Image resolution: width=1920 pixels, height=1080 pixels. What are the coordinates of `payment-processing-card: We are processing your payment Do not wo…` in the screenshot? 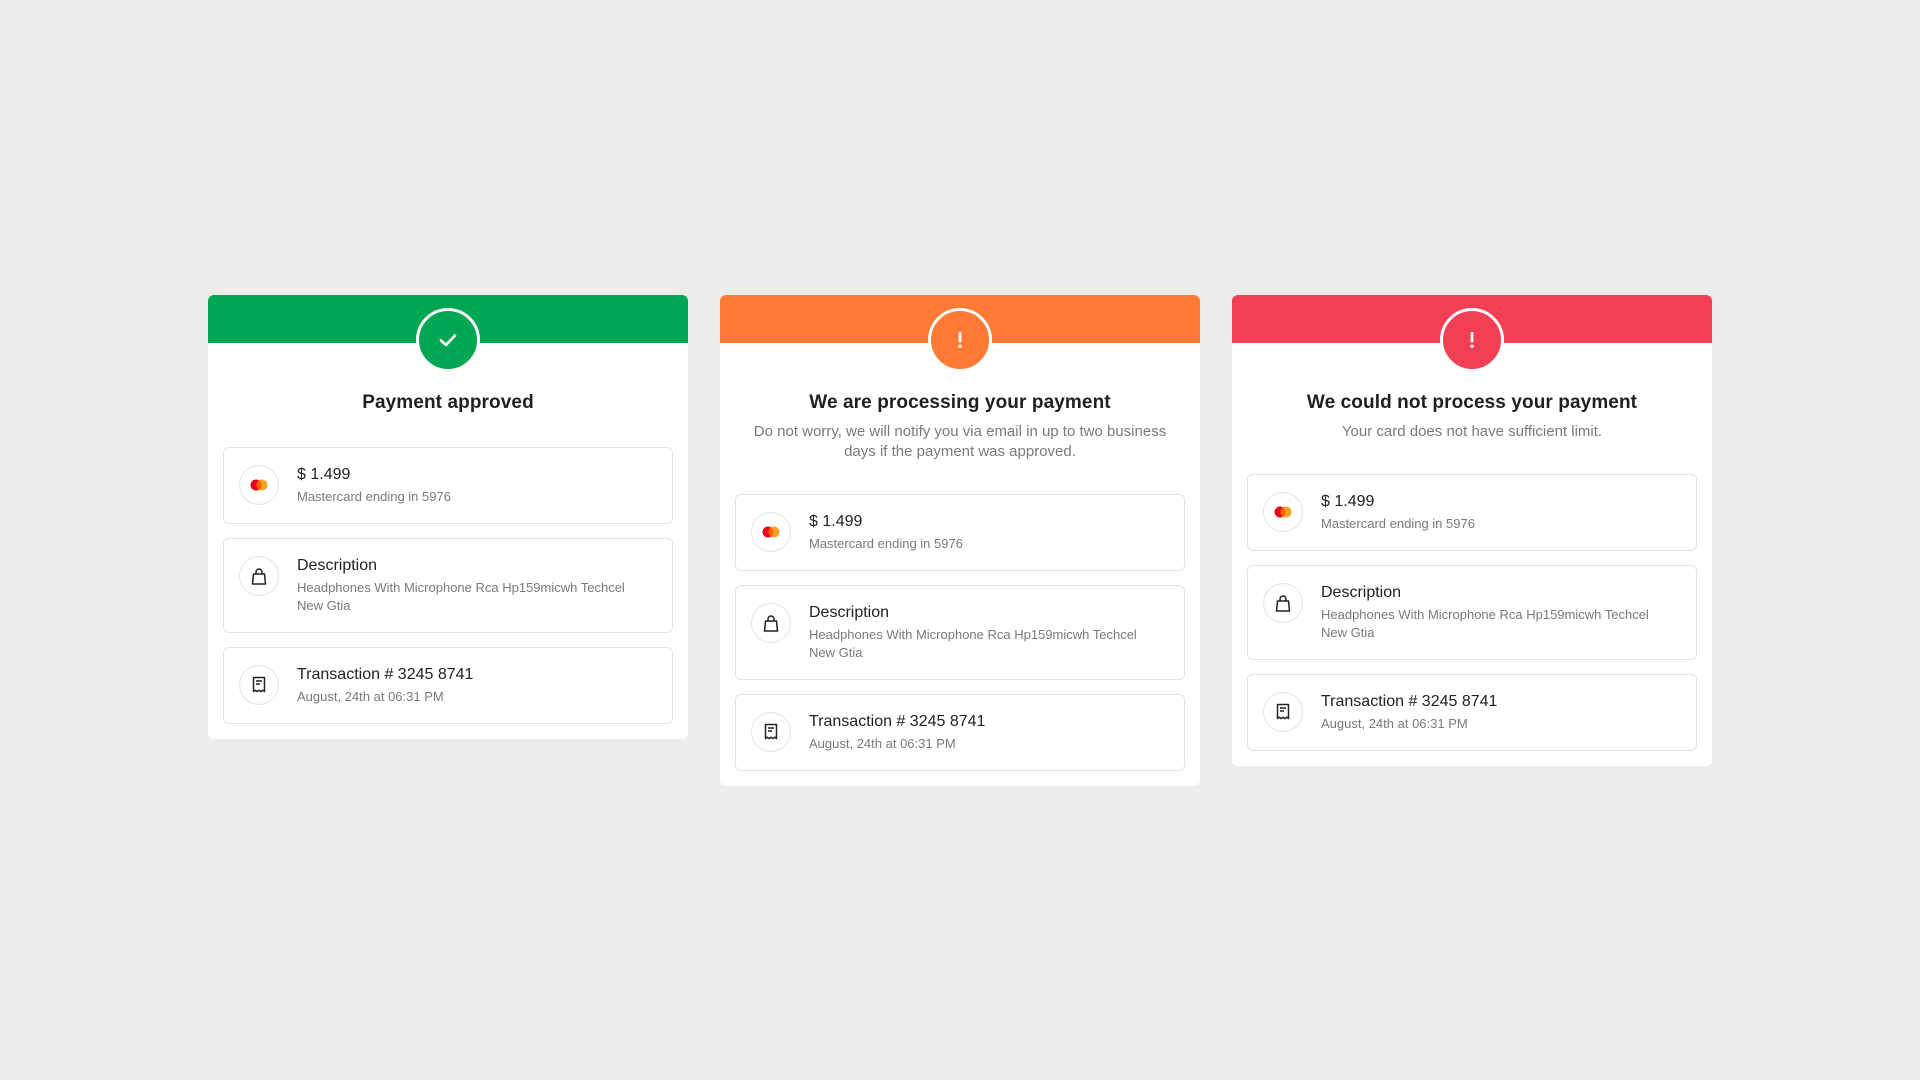 It's located at (960, 540).